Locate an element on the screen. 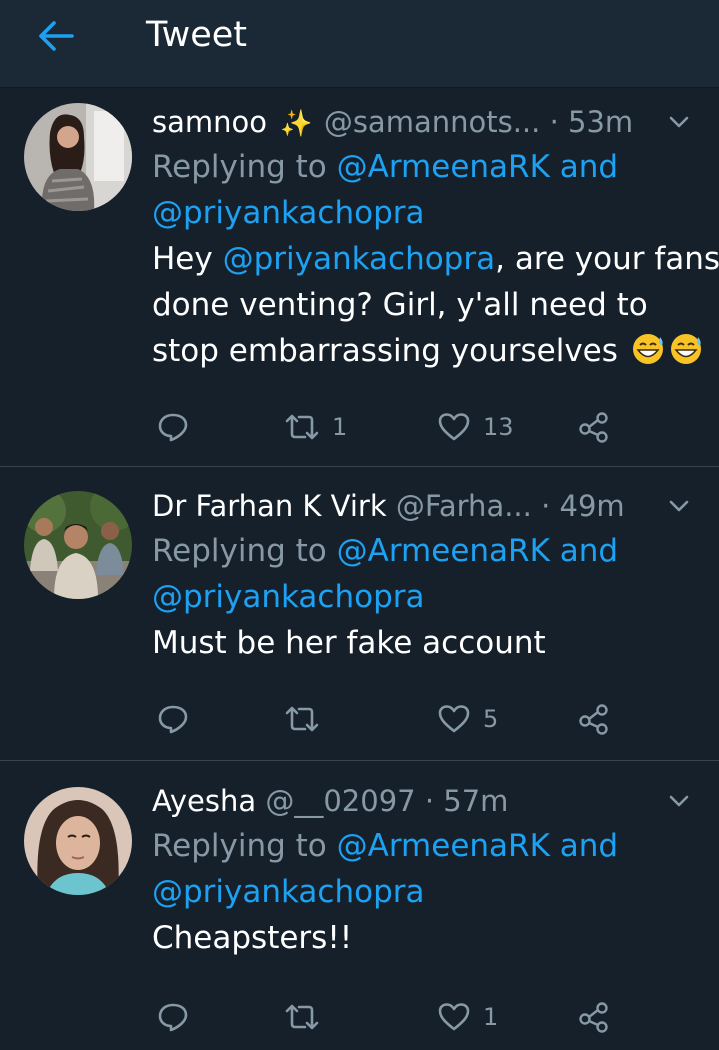 Image resolution: width=719 pixels, height=1050 pixels. tweet-timestamp: 49m is located at coordinates (592, 506).